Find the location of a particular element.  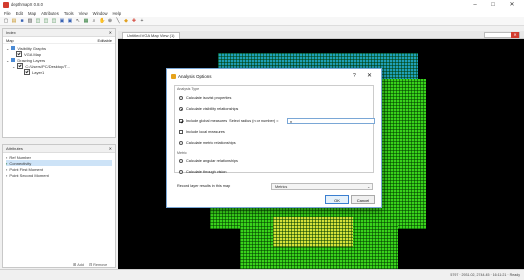

axial-icon: ✚ is located at coordinates (134, 21).